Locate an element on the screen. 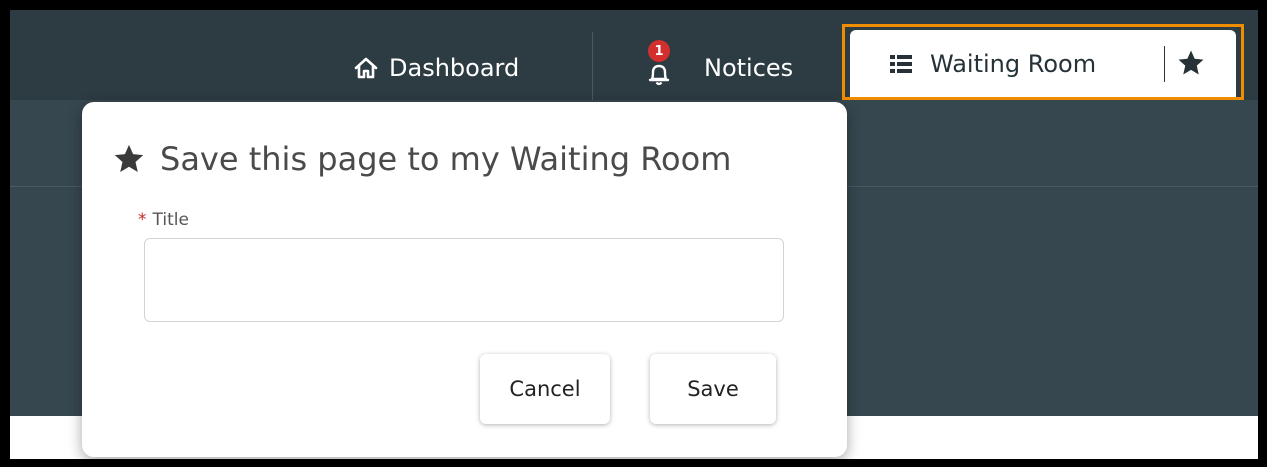  nav-waiting-room-label: Waiting Room is located at coordinates (1013, 64).